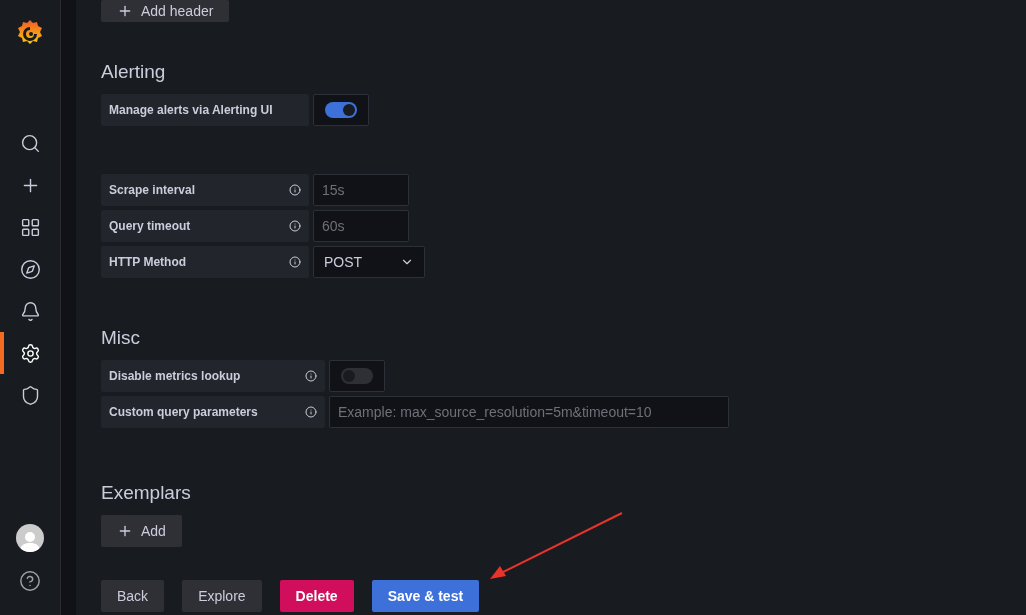  I want to click on input-field: 15s, so click(361, 190).